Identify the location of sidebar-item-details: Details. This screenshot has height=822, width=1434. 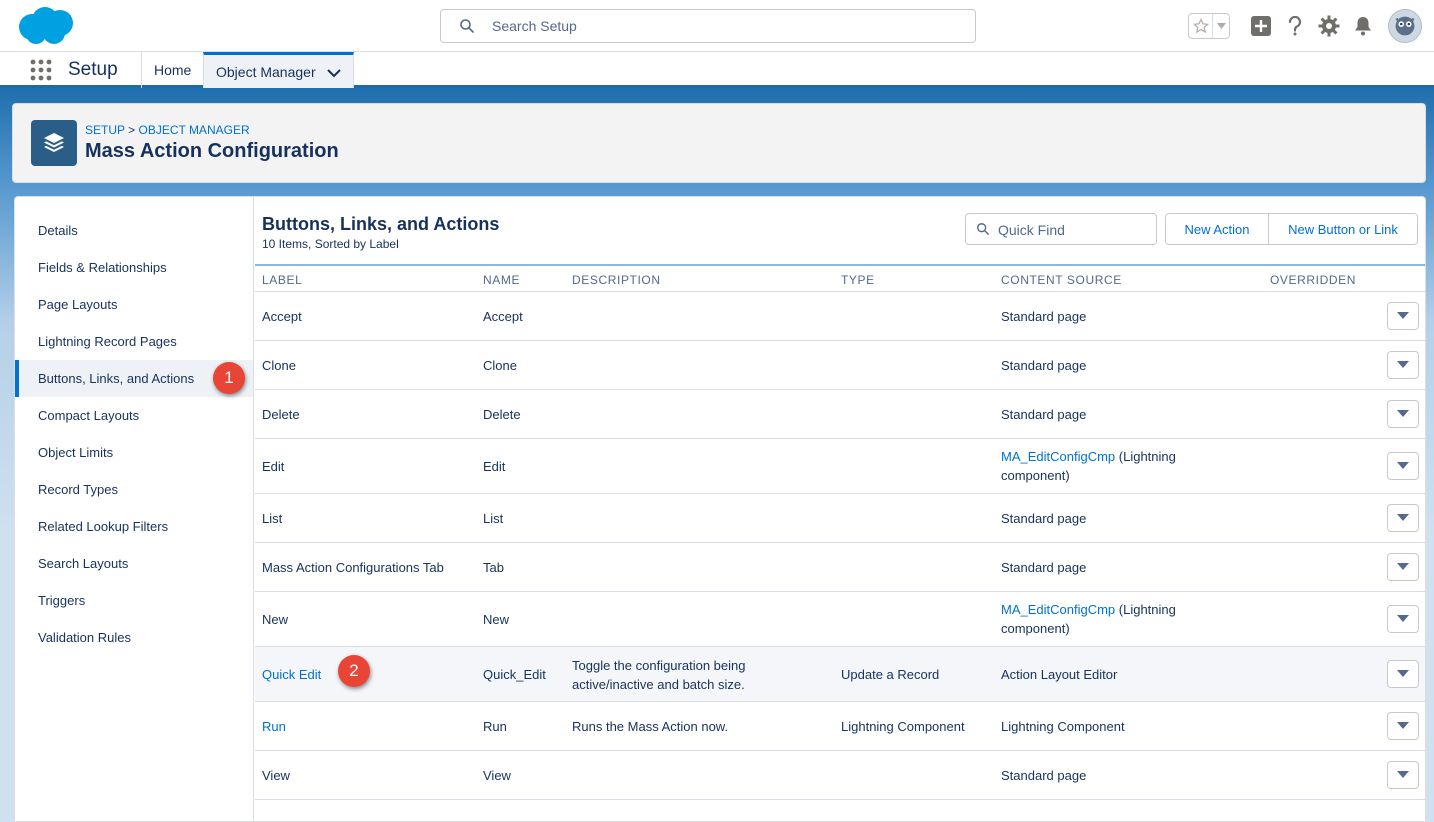
(134, 230).